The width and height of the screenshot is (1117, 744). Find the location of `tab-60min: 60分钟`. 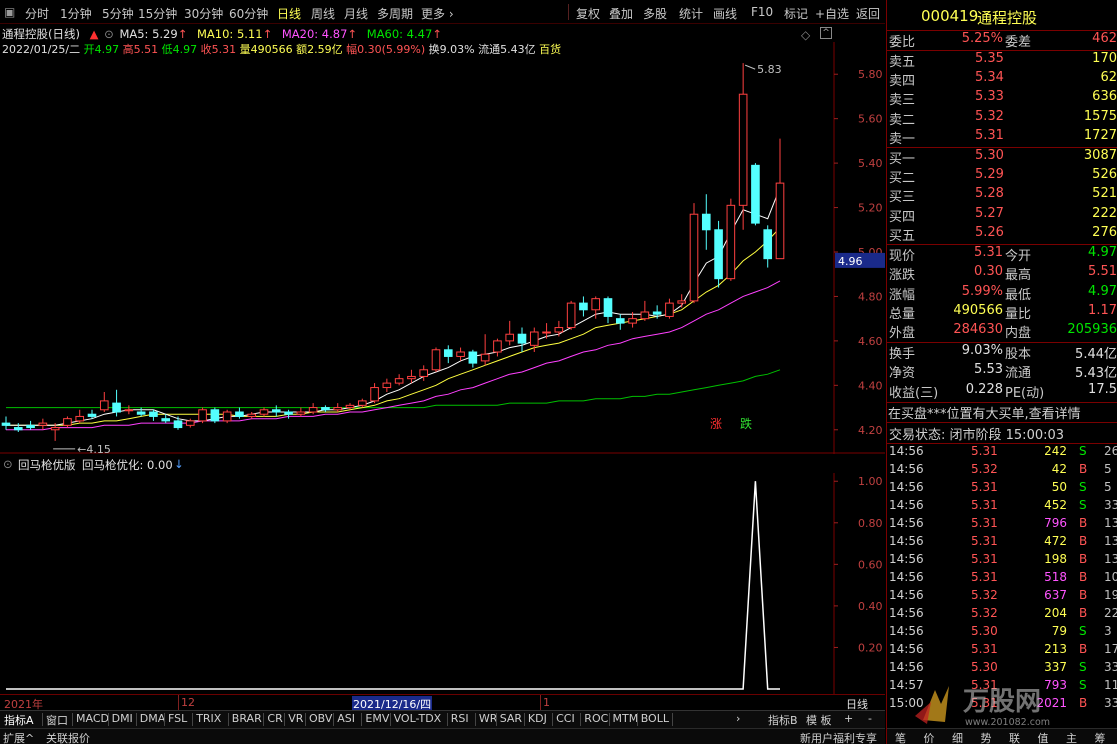

tab-60min: 60分钟 is located at coordinates (248, 13).